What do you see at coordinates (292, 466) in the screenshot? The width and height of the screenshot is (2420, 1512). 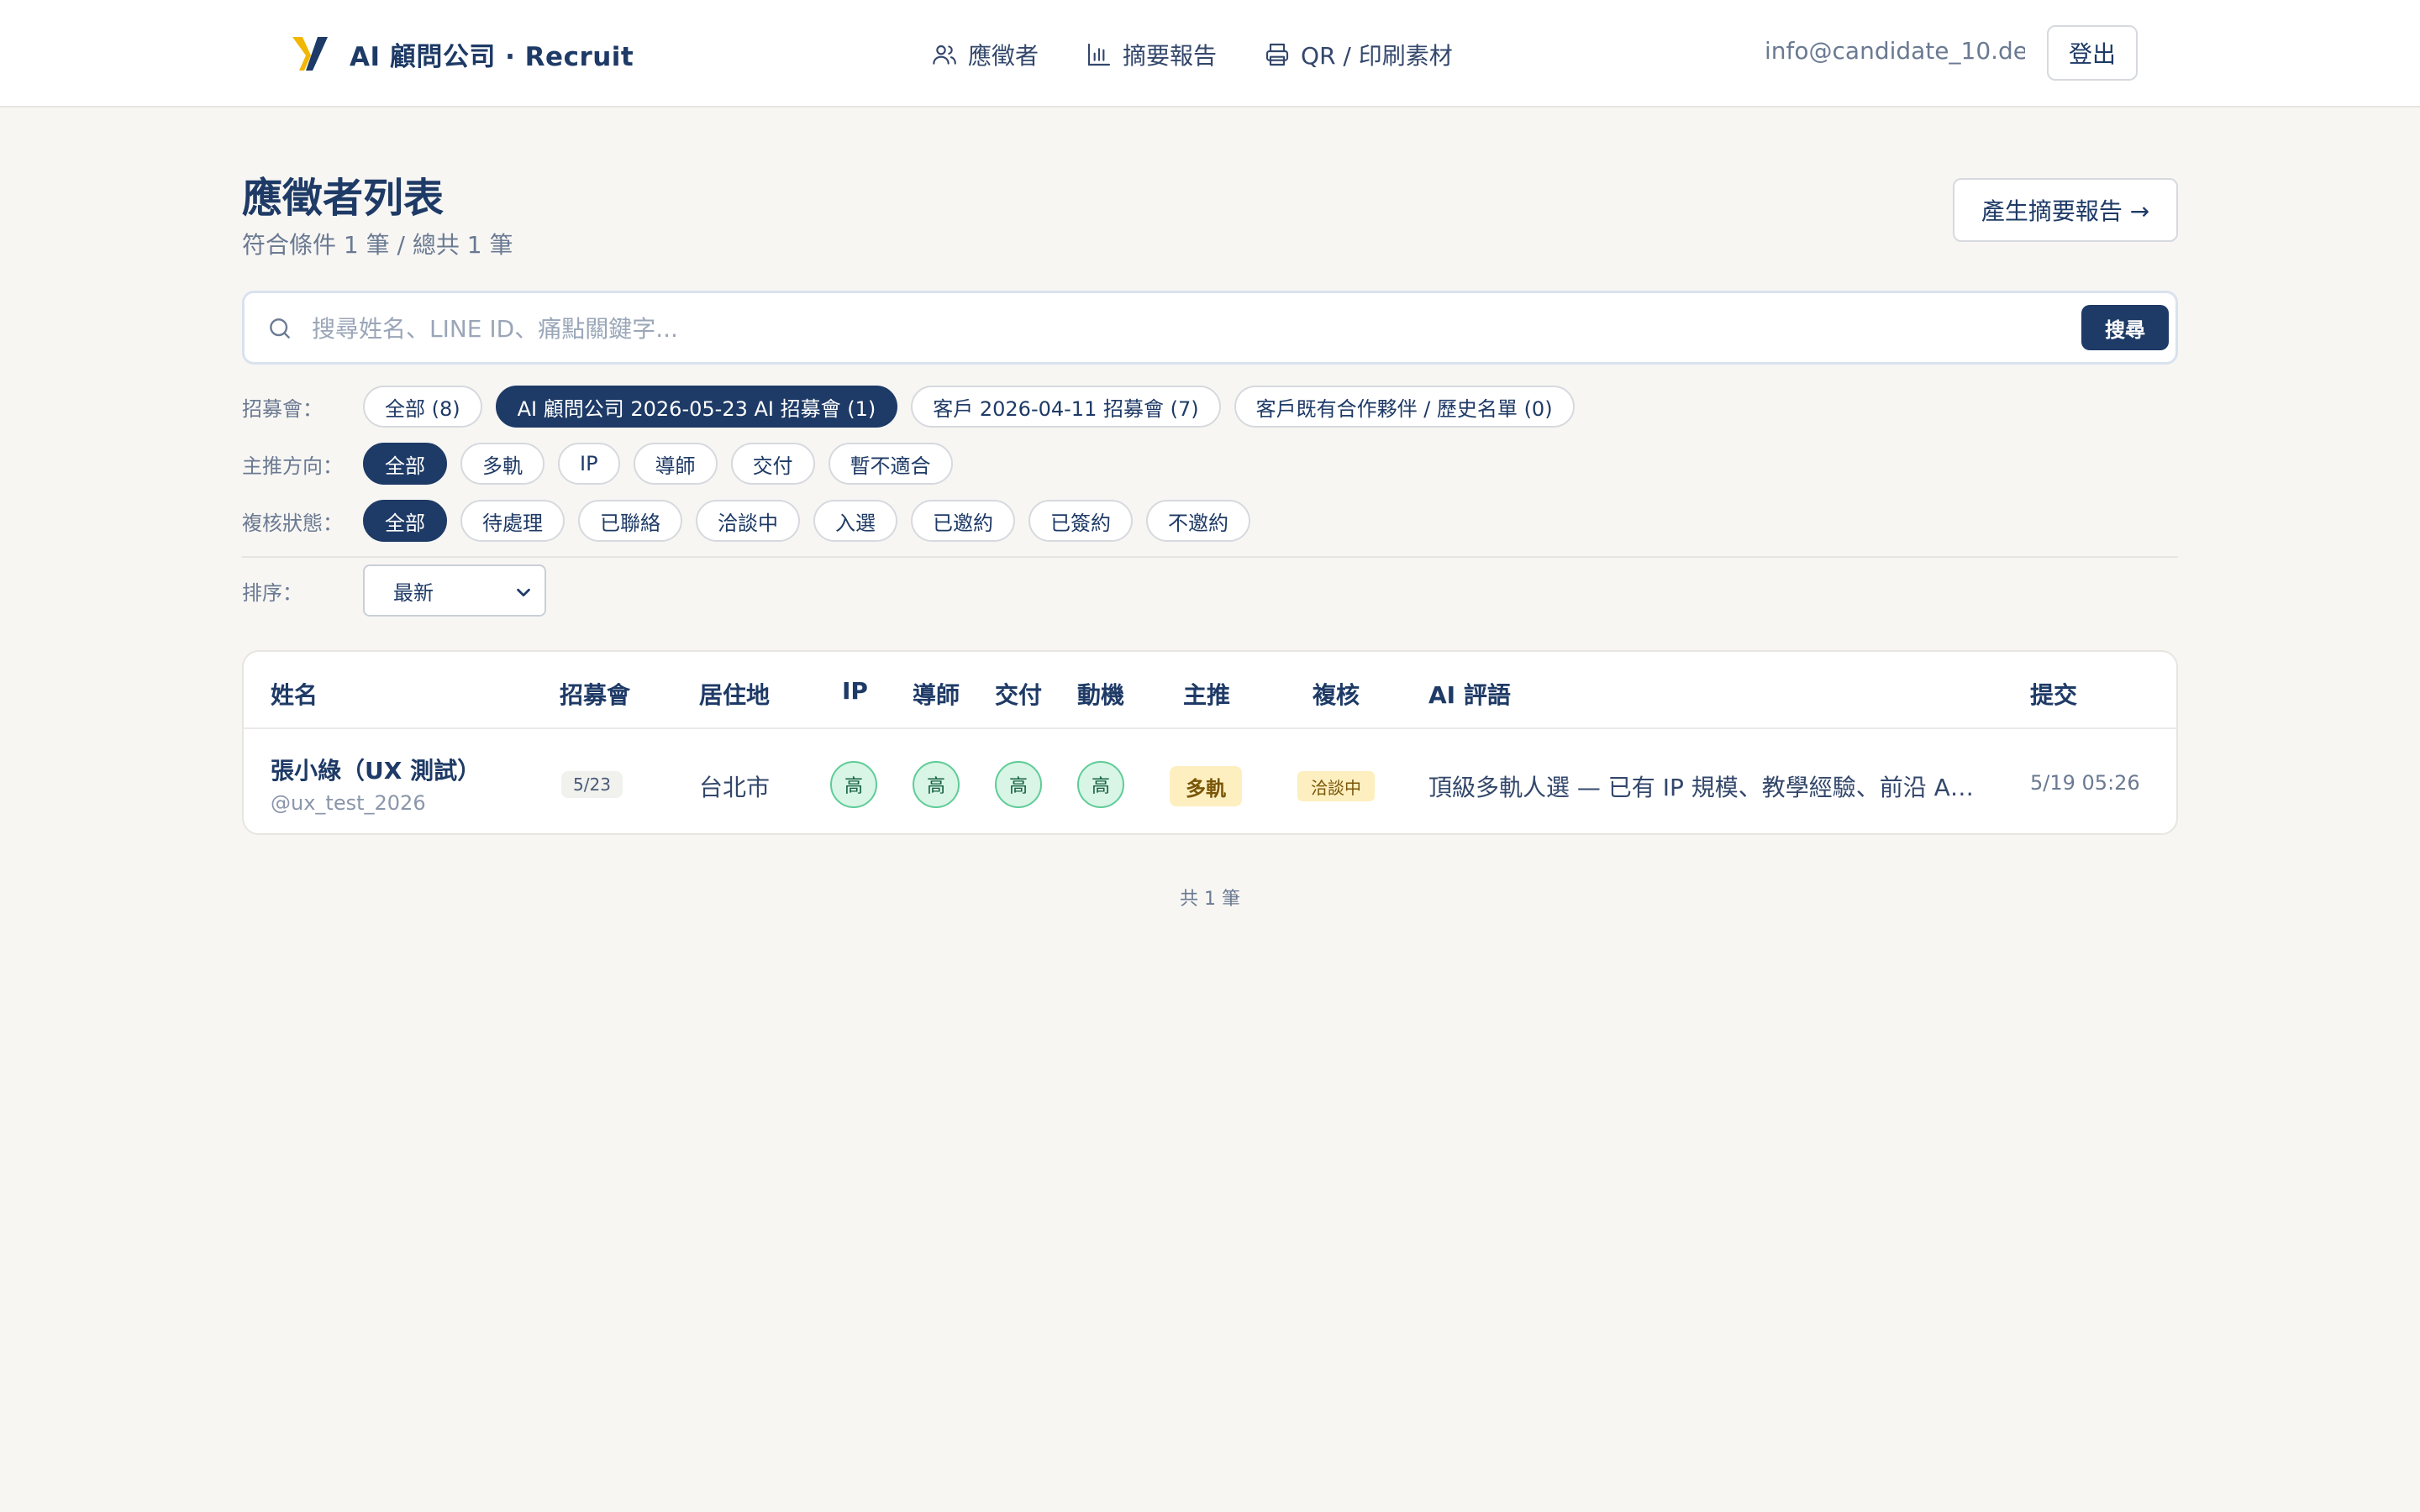 I see `filter-direction-label: 主推方向：` at bounding box center [292, 466].